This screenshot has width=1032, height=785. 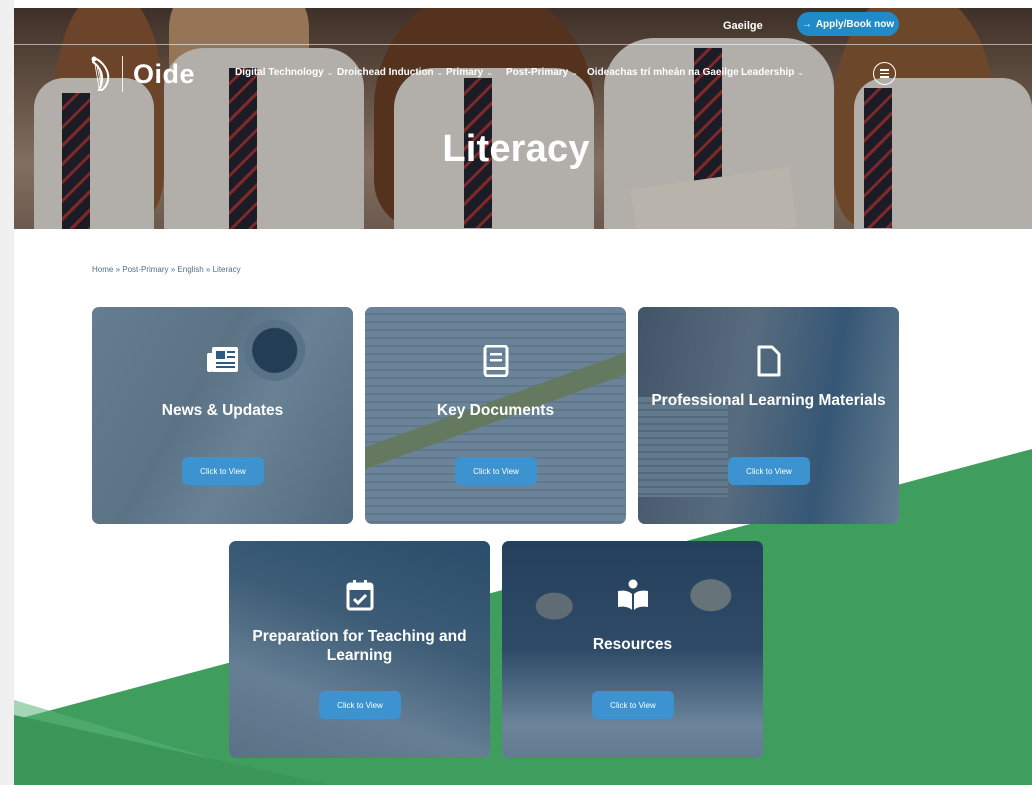 What do you see at coordinates (164, 73) in the screenshot?
I see `logo-text: Oide` at bounding box center [164, 73].